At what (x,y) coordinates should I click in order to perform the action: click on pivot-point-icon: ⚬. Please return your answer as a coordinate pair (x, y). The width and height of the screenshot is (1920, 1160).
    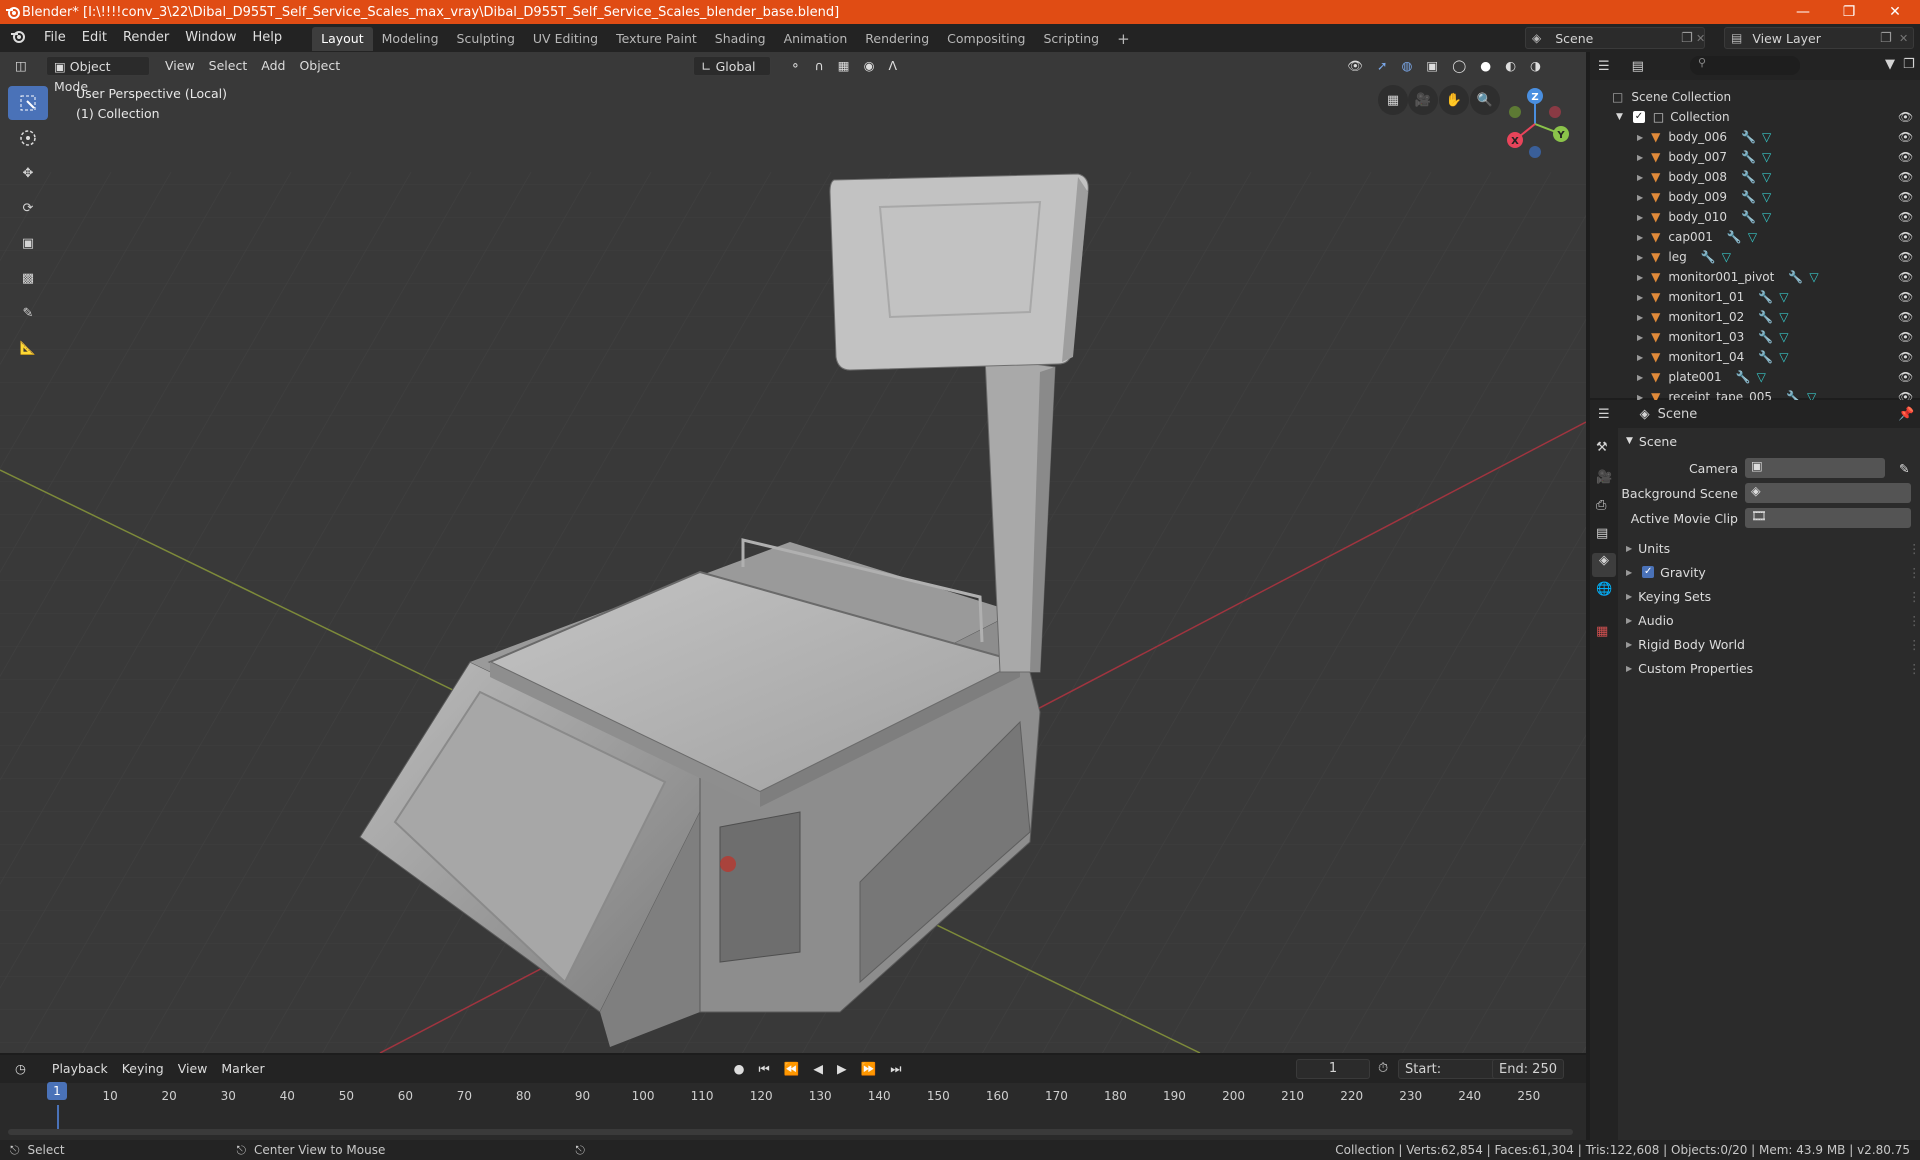
    Looking at the image, I should click on (795, 66).